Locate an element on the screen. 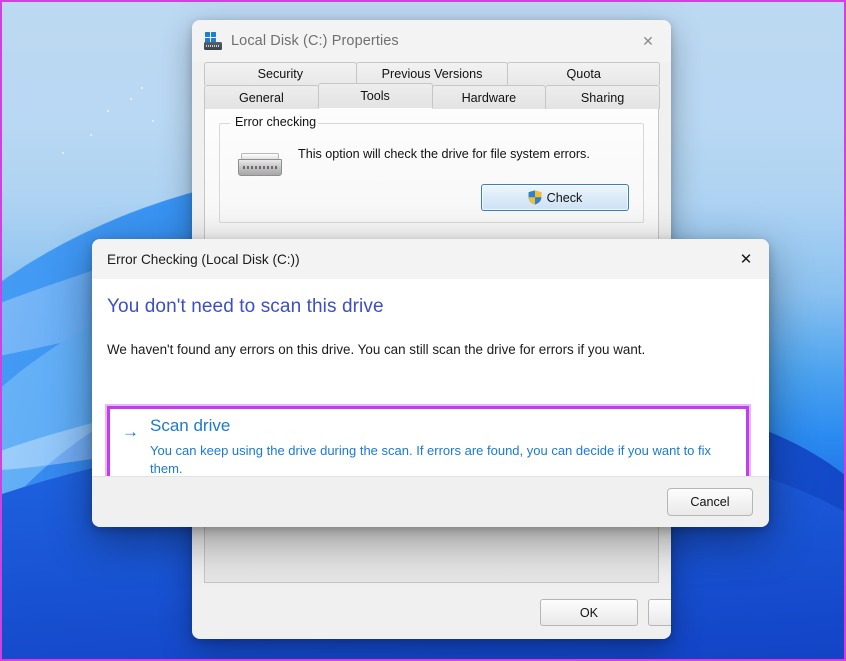 Image resolution: width=846 pixels, height=661 pixels. properties-window-title: Local Disk (C:) Properties is located at coordinates (315, 41).